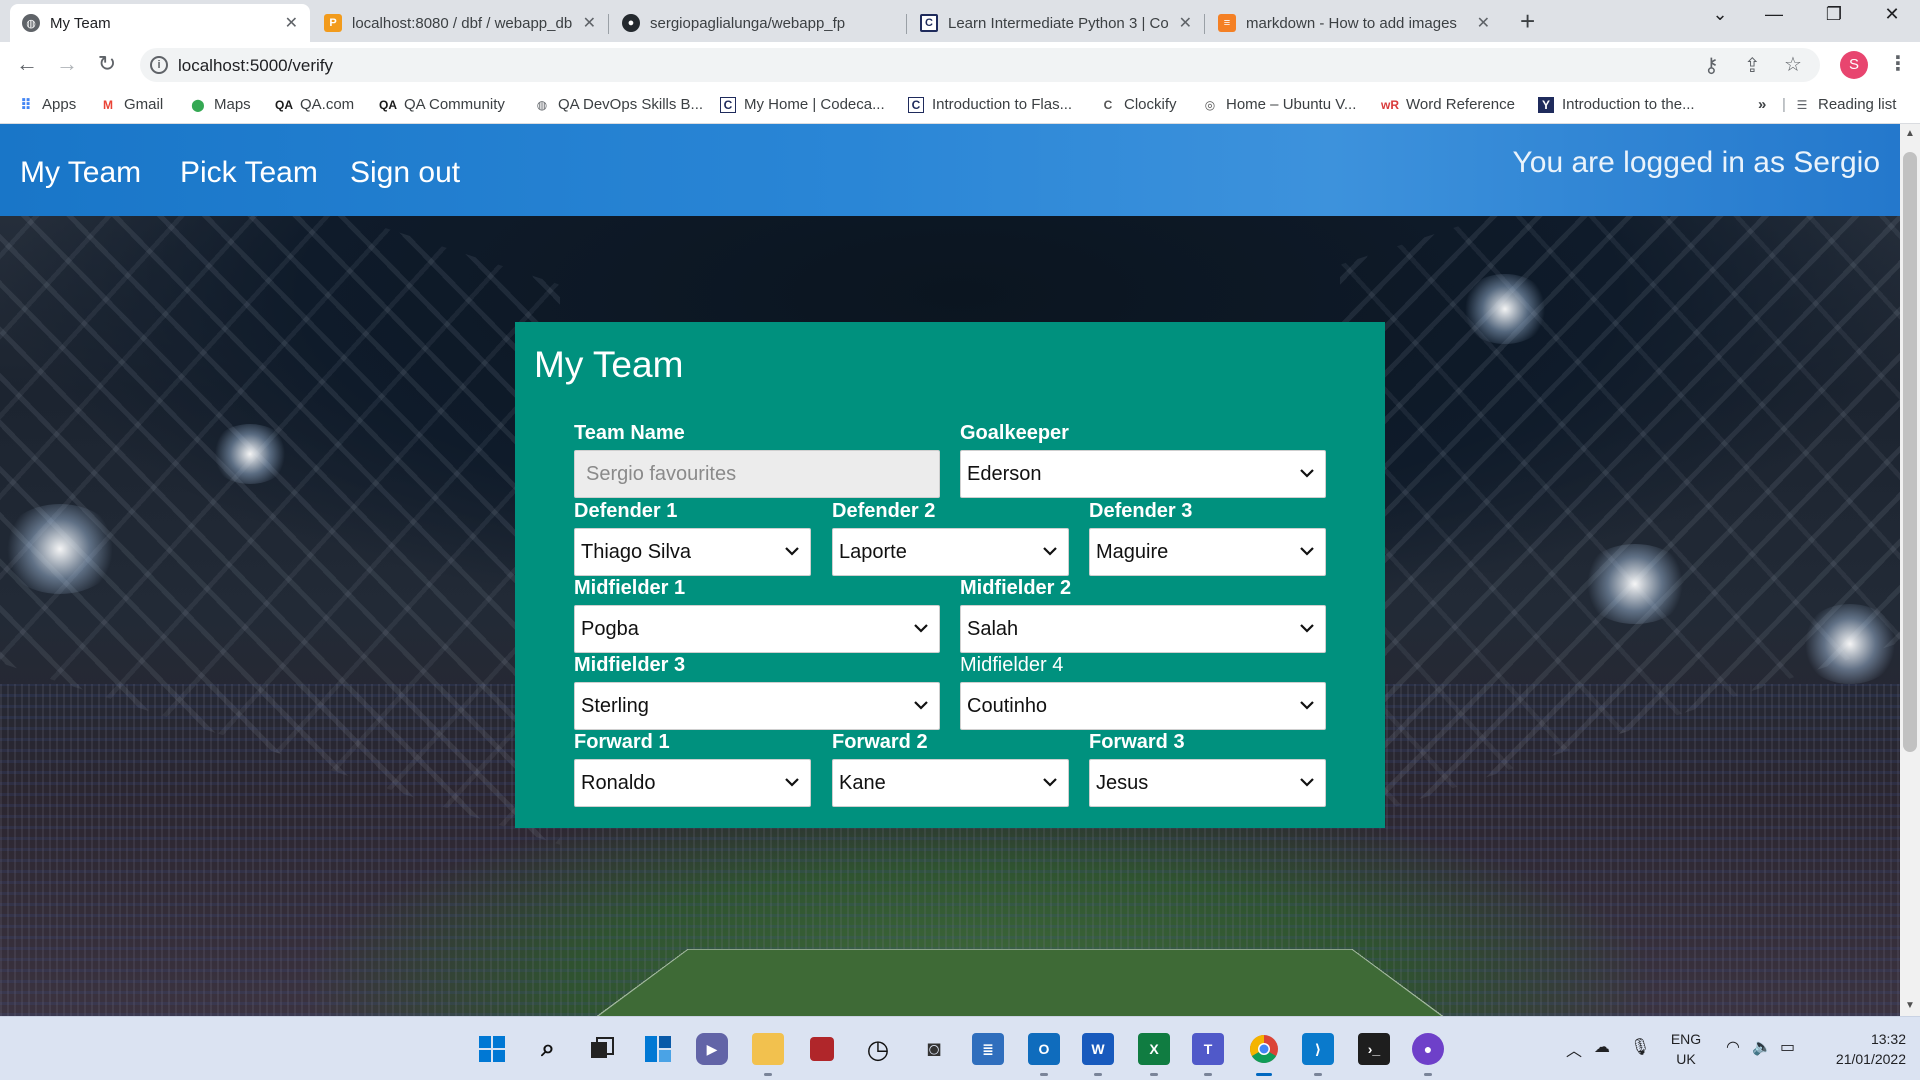 The width and height of the screenshot is (1920, 1080). Describe the element at coordinates (1910, 452) in the screenshot. I see `scrollbar-thumb` at that location.